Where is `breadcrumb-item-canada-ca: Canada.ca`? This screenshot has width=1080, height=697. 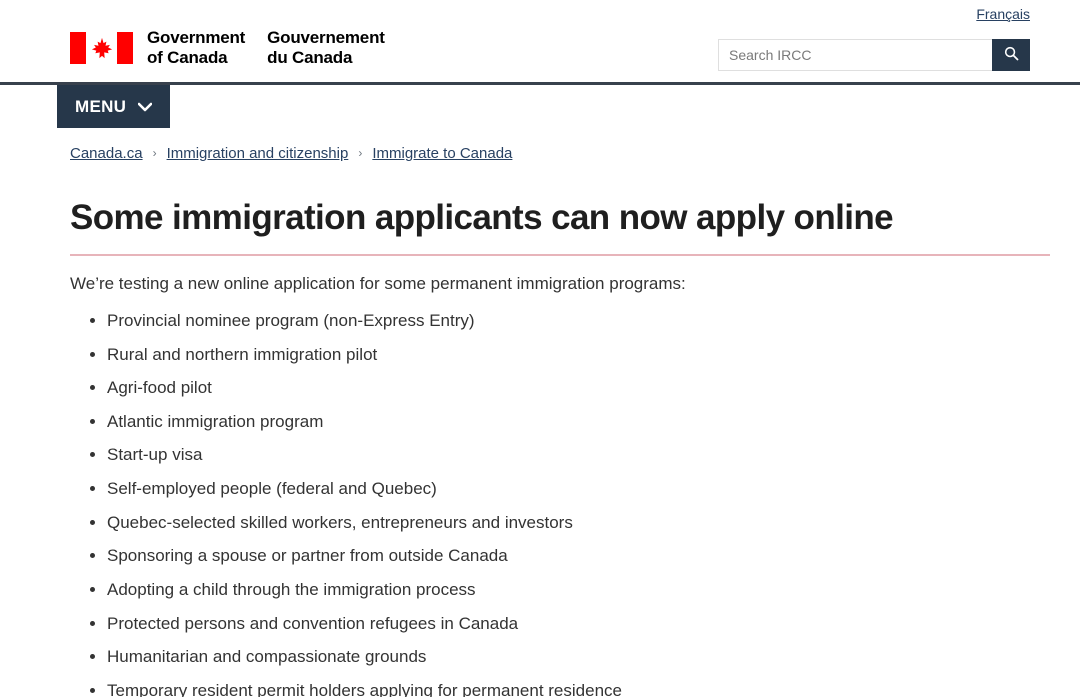 breadcrumb-item-canada-ca: Canada.ca is located at coordinates (106, 153).